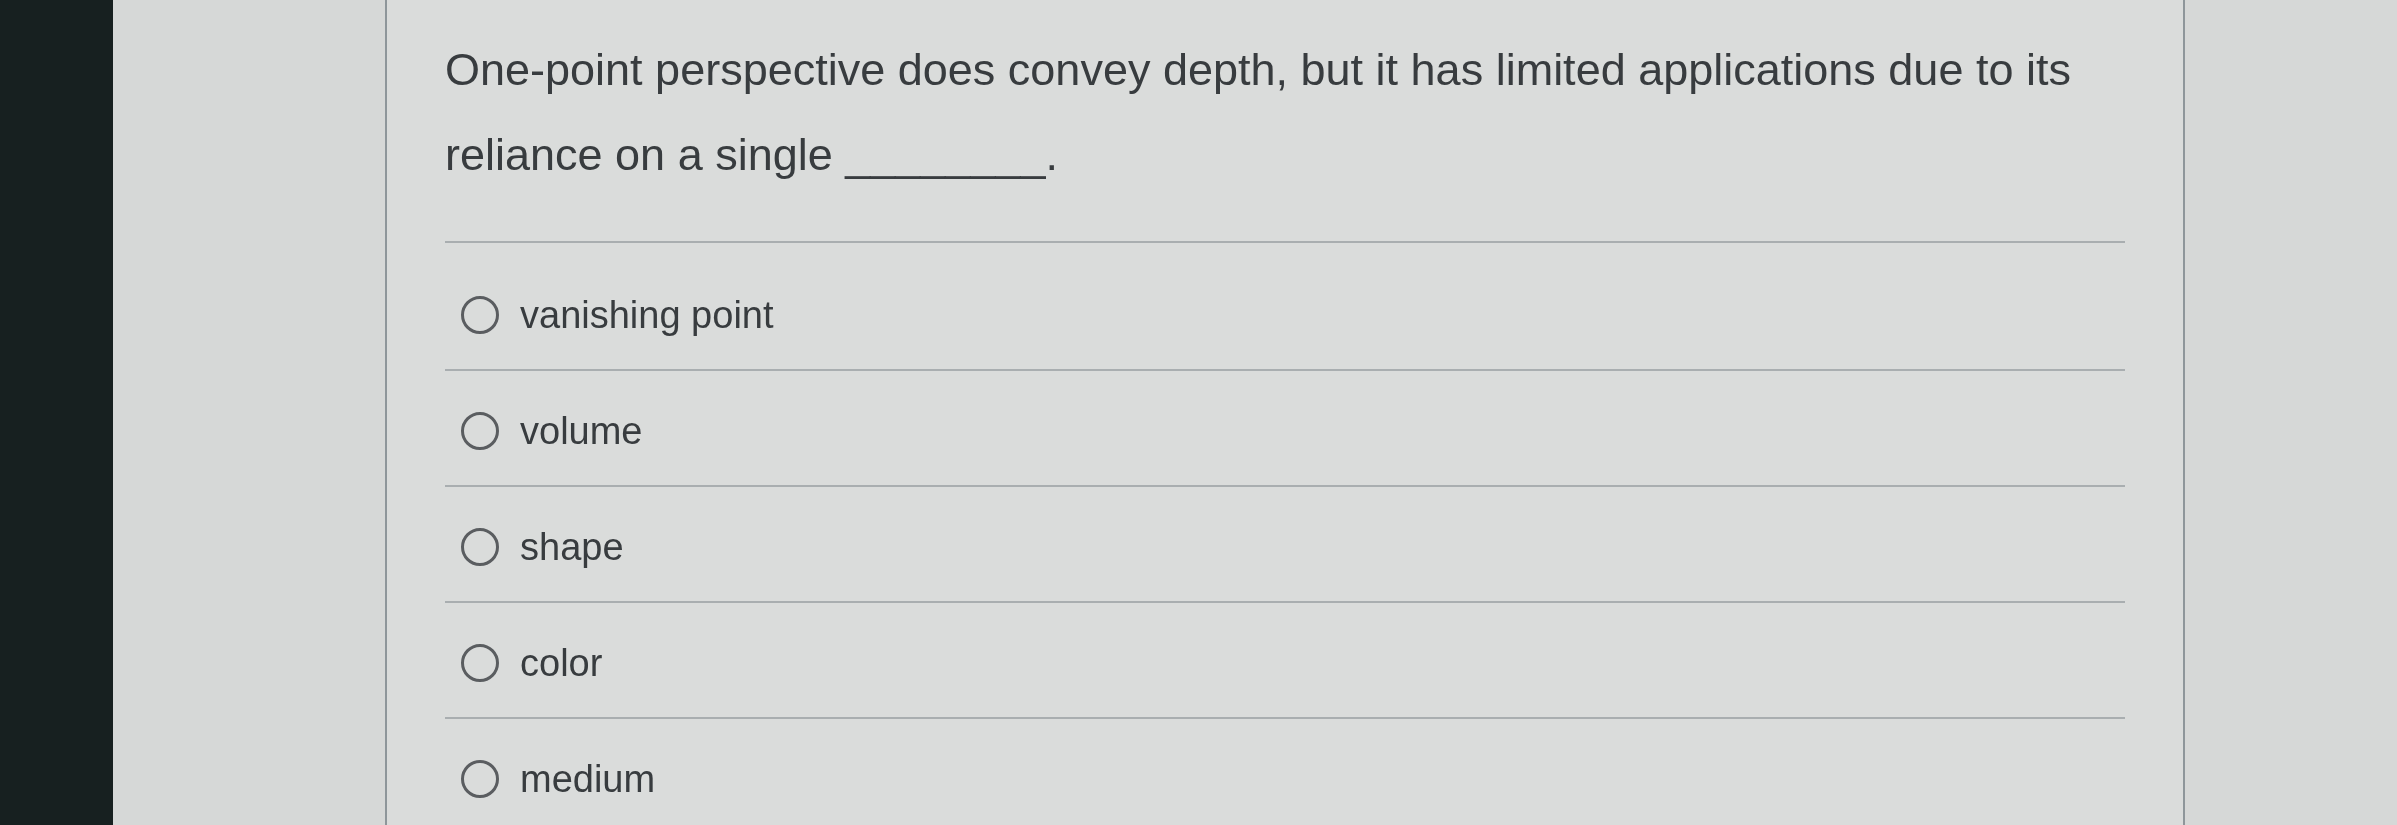  I want to click on option-label: volume, so click(581, 431).